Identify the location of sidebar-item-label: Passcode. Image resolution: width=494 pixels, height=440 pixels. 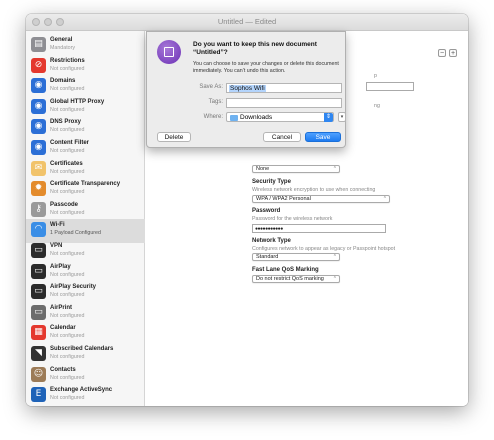
(64, 204).